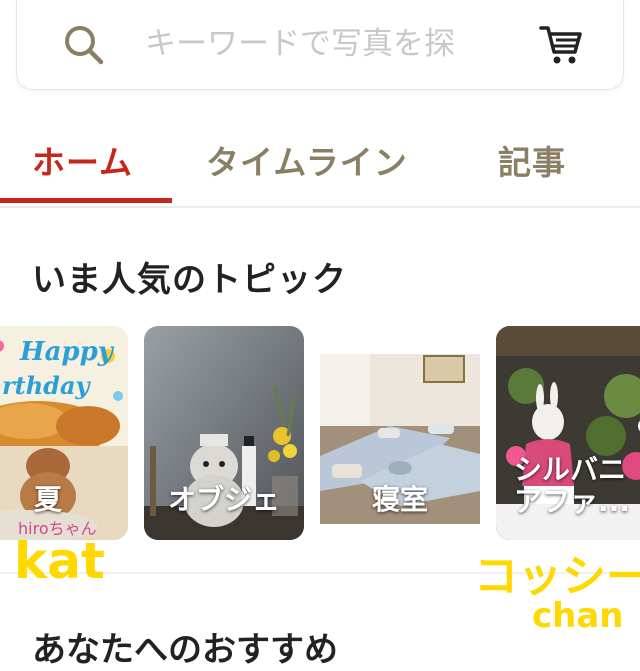  Describe the element at coordinates (59, 561) in the screenshot. I see `overlay-caption-kat: kat` at that location.